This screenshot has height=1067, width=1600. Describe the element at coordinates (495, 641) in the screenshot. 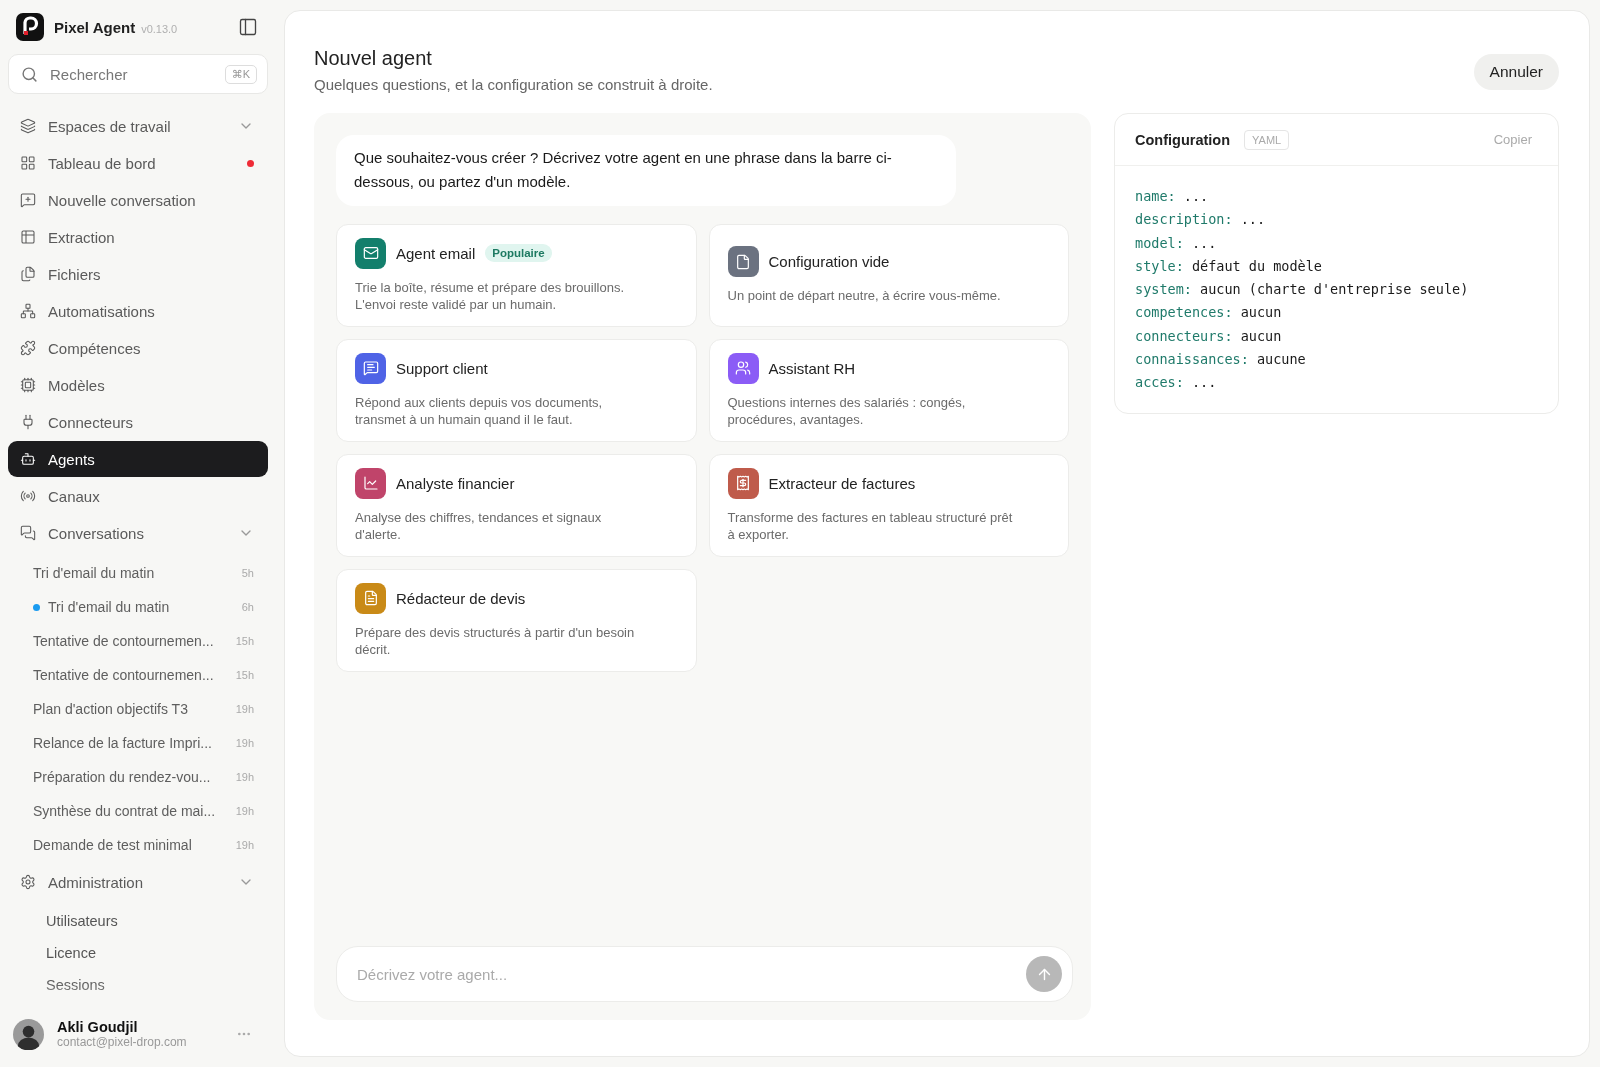

I see `template-description: Prépare des devis structurés à partir d'un besoin décrit.` at that location.